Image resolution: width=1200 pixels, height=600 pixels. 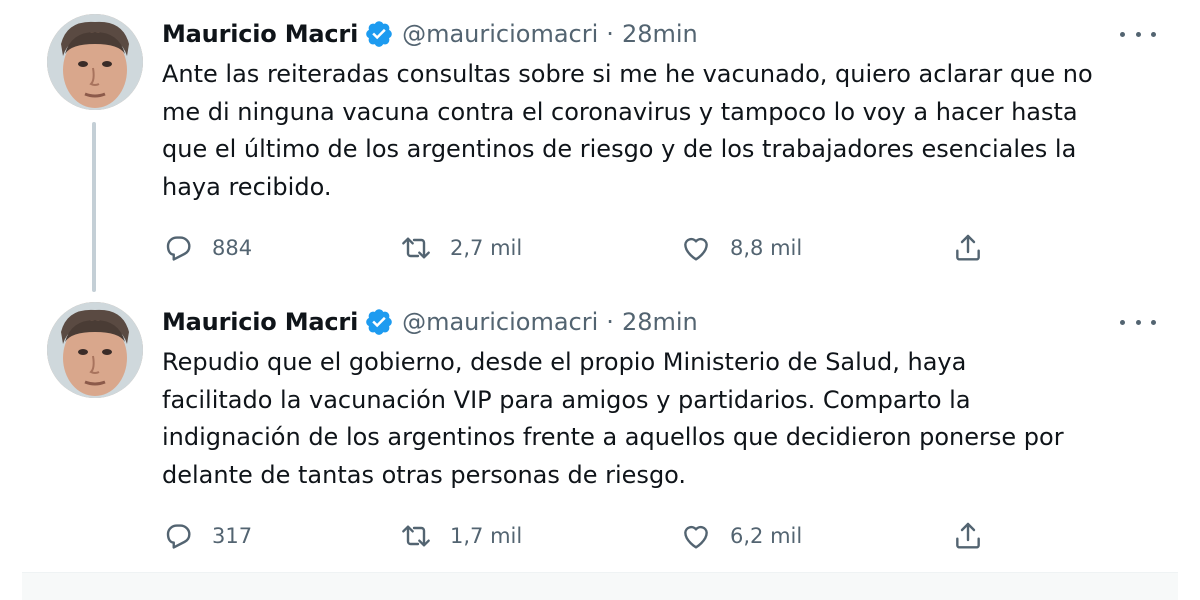 I want to click on retweet-count: 1,7 mil, so click(x=486, y=536).